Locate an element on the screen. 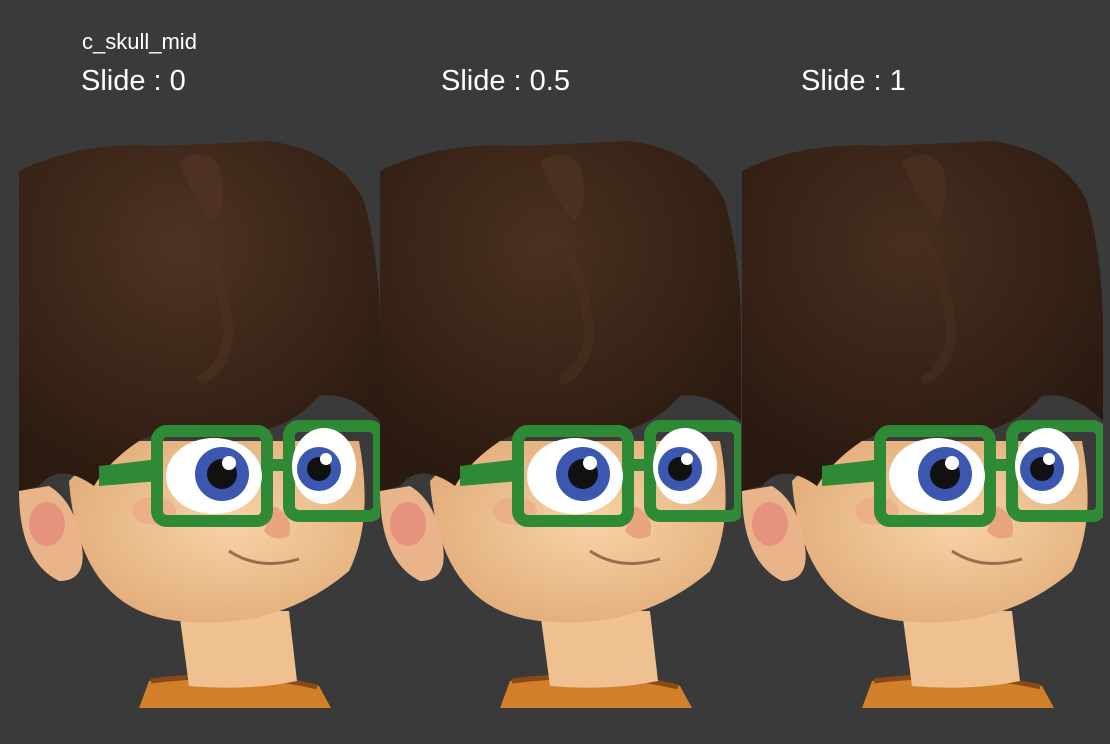 Image resolution: width=1110 pixels, height=744 pixels. slide-label-0: Slide : 0 is located at coordinates (133, 81).